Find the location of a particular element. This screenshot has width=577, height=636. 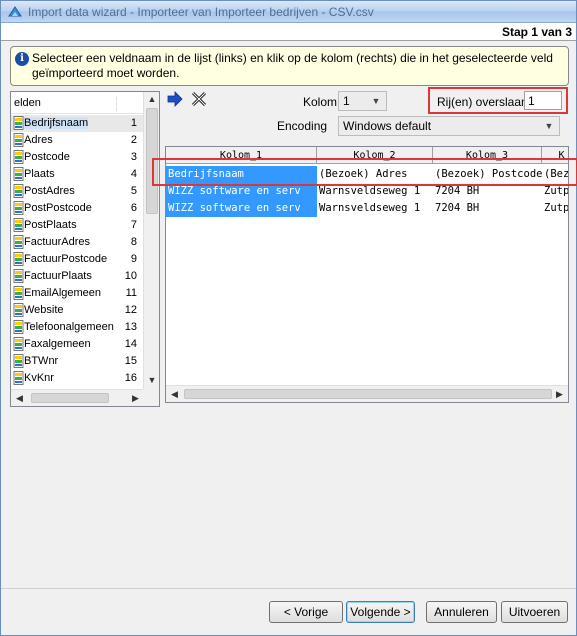

button-row: < Vorige Volgende > Annuleren Uitvoeren is located at coordinates (288, 612).